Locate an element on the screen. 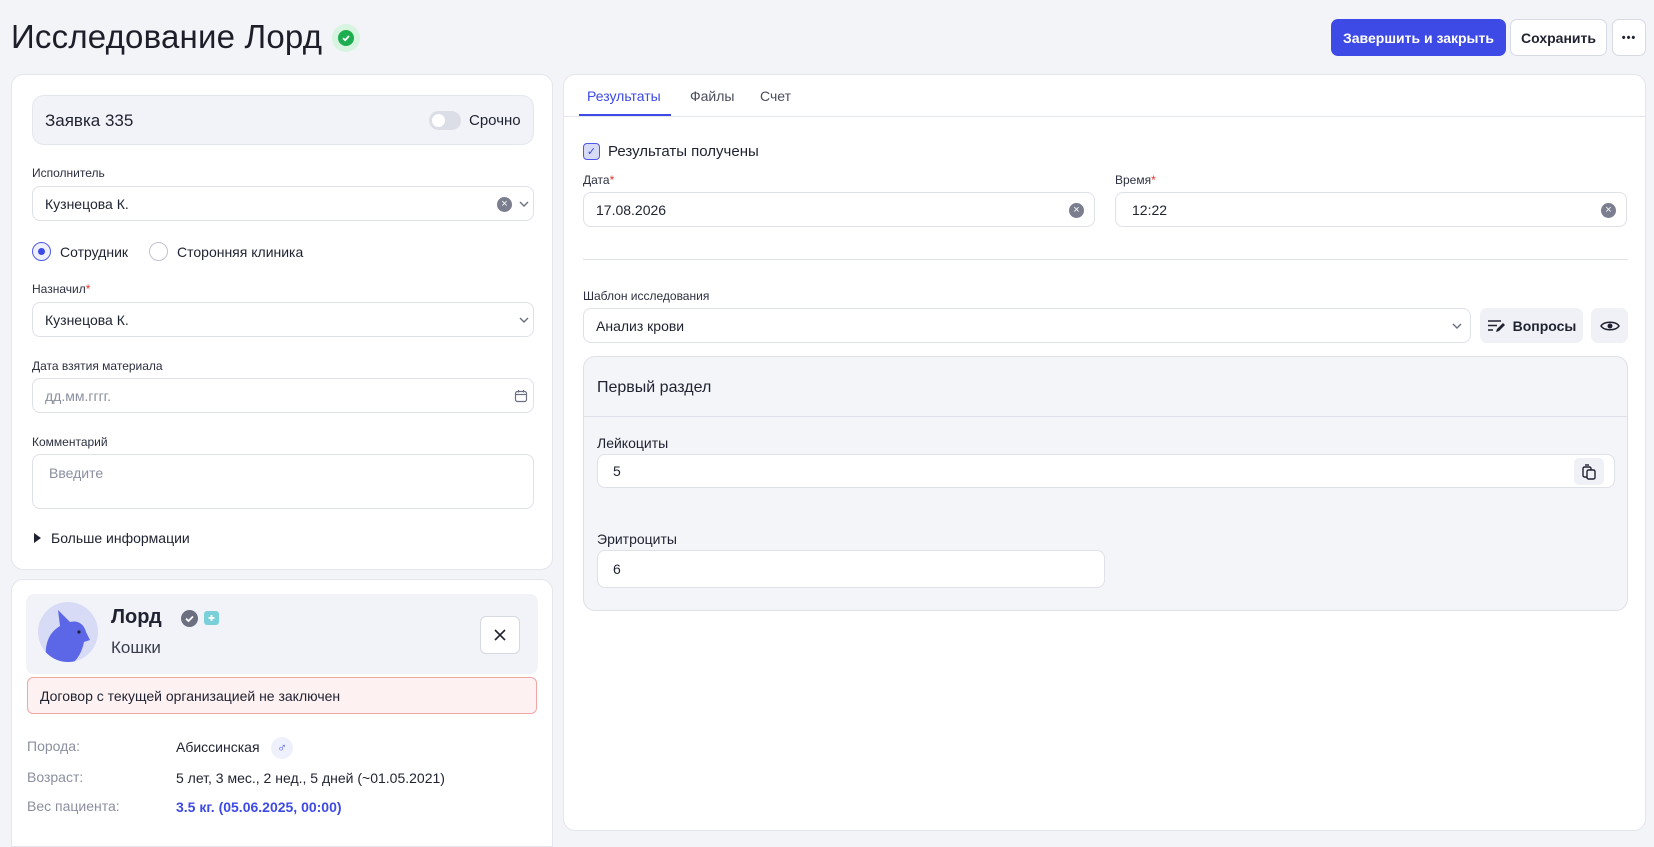  leukocytes-value: 5 is located at coordinates (617, 471).